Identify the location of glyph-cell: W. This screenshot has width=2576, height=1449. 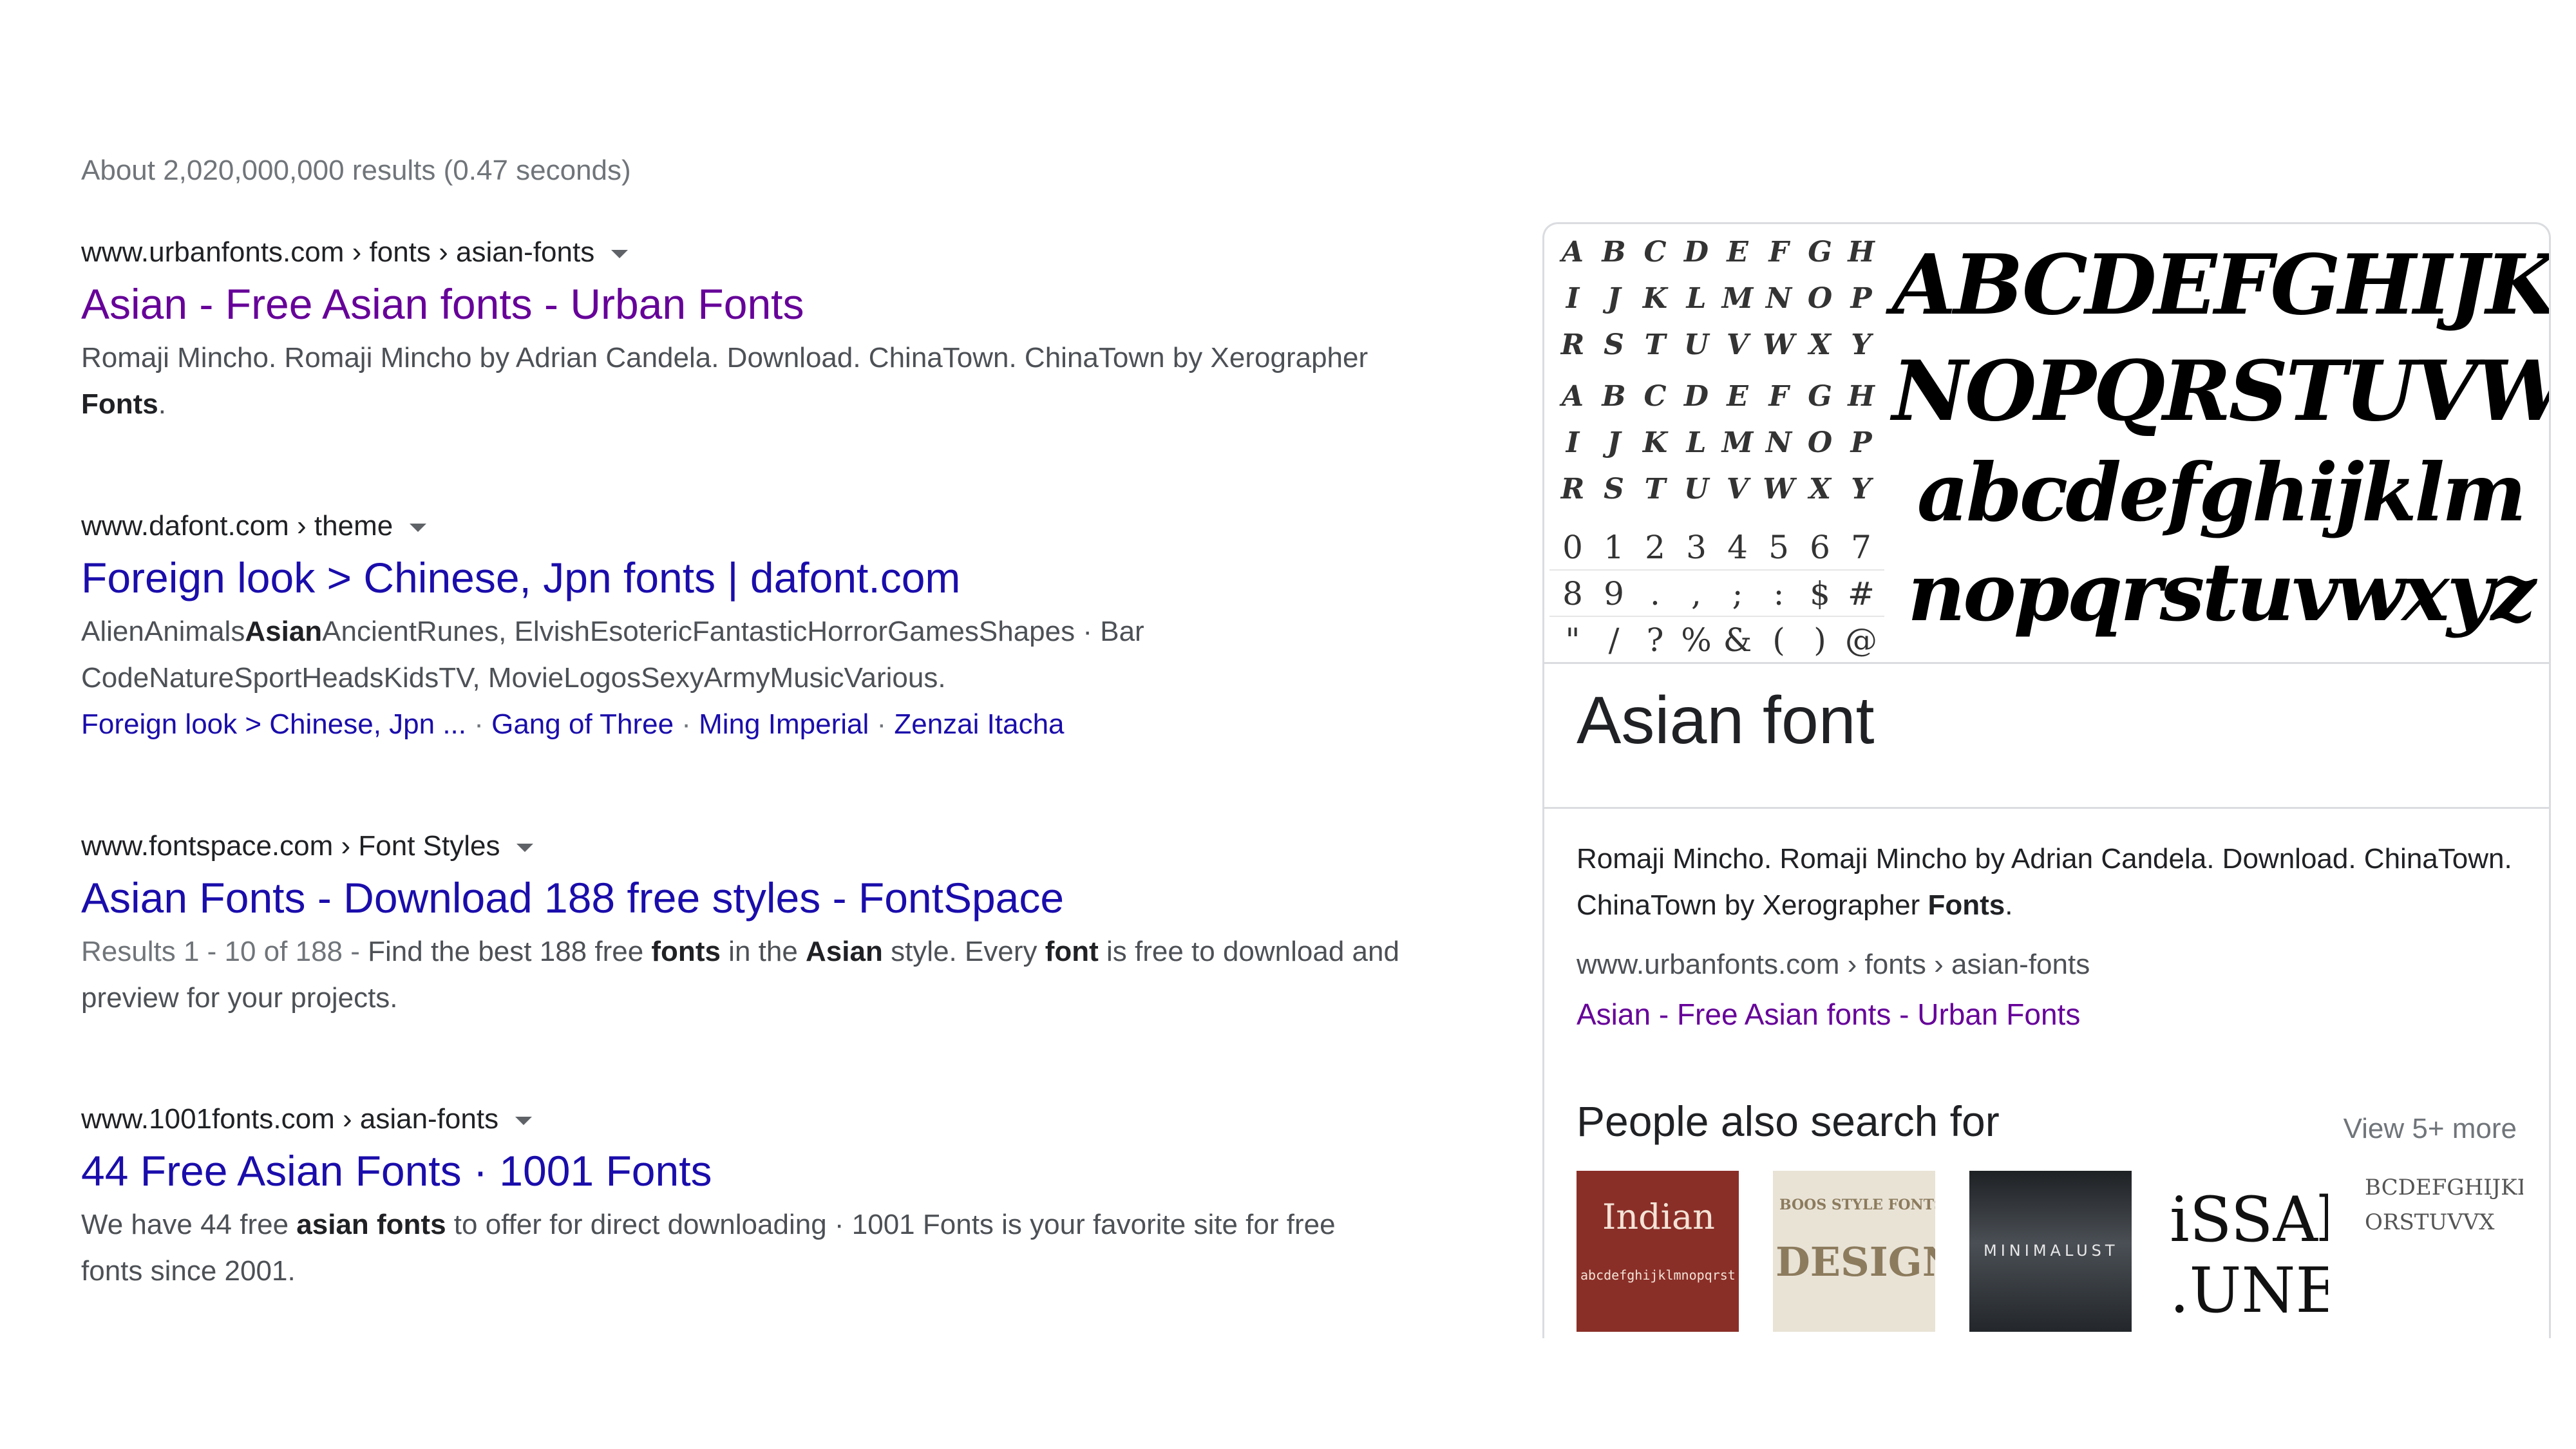
(1779, 490).